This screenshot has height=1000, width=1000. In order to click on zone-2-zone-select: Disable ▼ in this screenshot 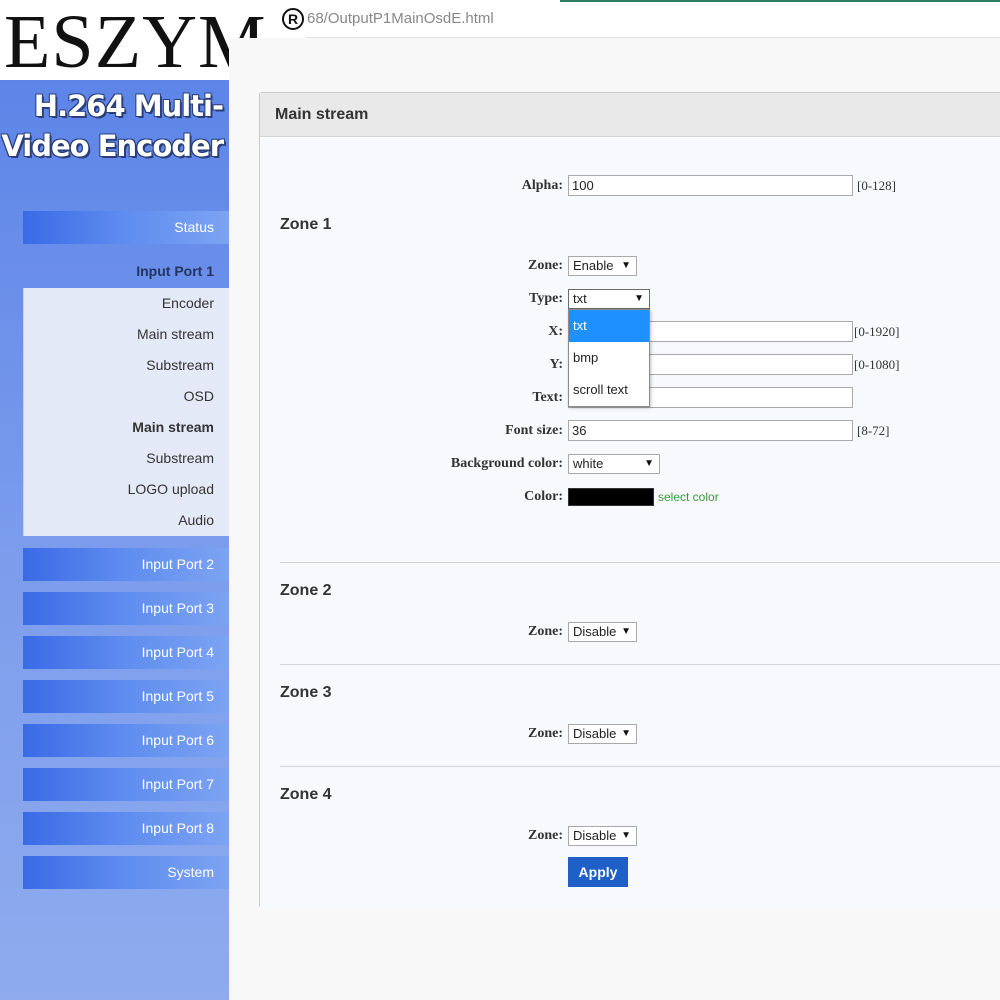, I will do `click(602, 632)`.